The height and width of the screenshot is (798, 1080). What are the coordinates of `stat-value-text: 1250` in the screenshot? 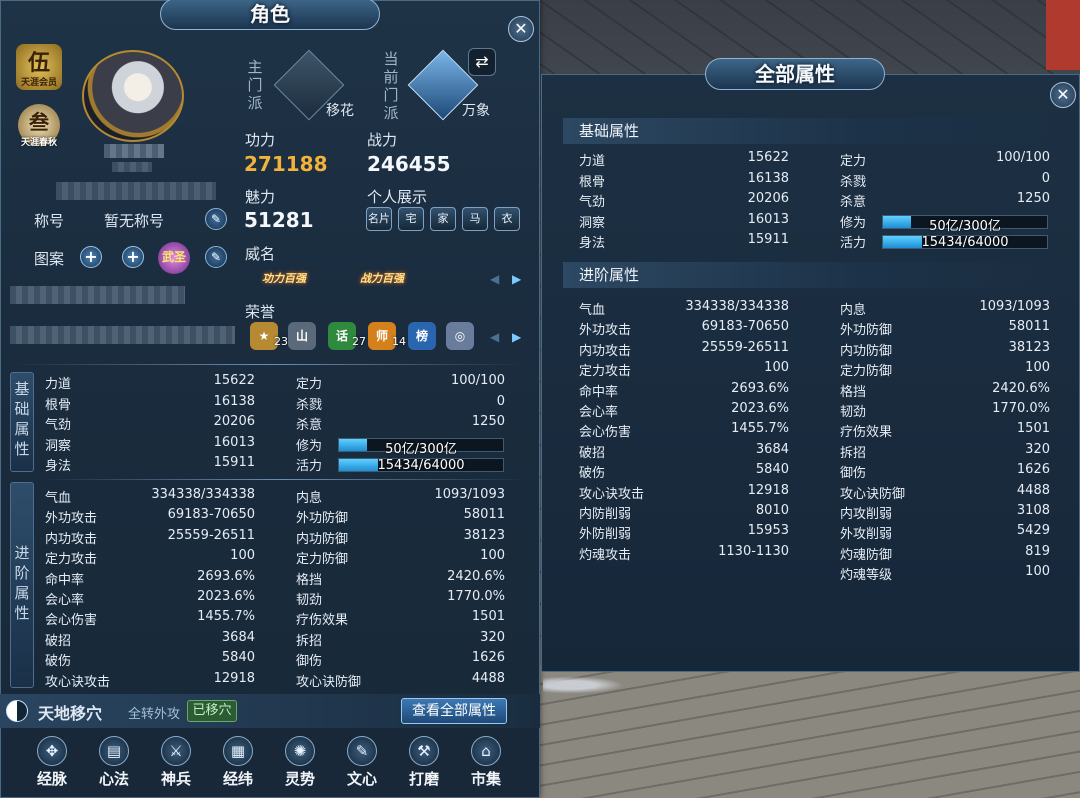 It's located at (1033, 198).